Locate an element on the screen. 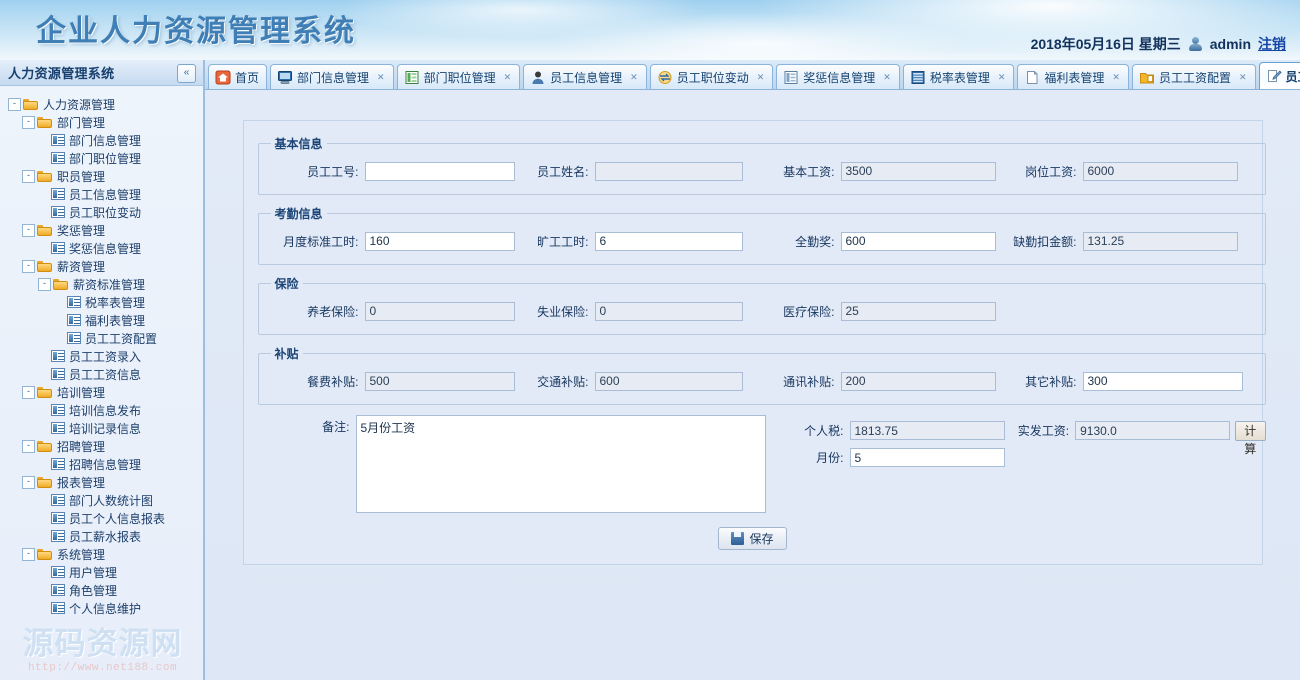 The height and width of the screenshot is (680, 1300). tree-leaf-node: 个人信息维护 is located at coordinates (104, 608).